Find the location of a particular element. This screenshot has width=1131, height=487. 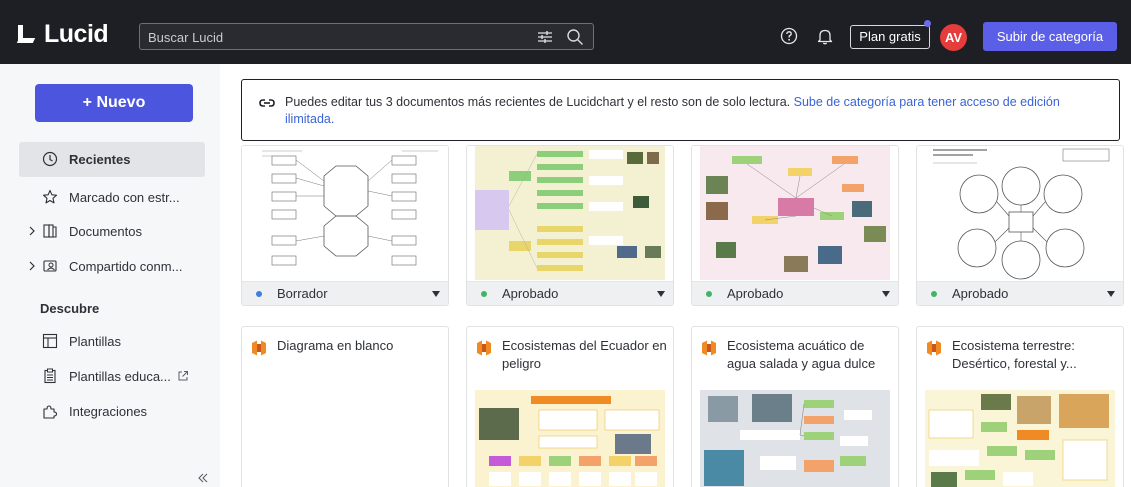

star-icon is located at coordinates (50, 196).